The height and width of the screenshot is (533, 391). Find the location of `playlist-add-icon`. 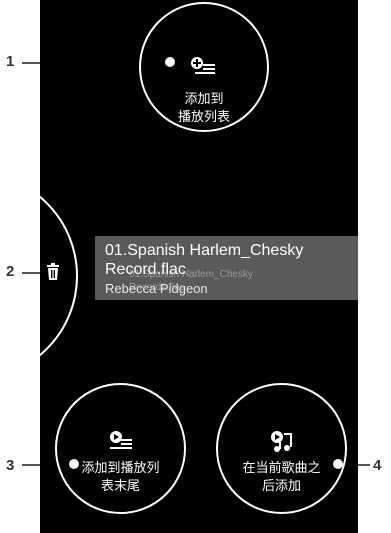

playlist-add-icon is located at coordinates (203, 65).